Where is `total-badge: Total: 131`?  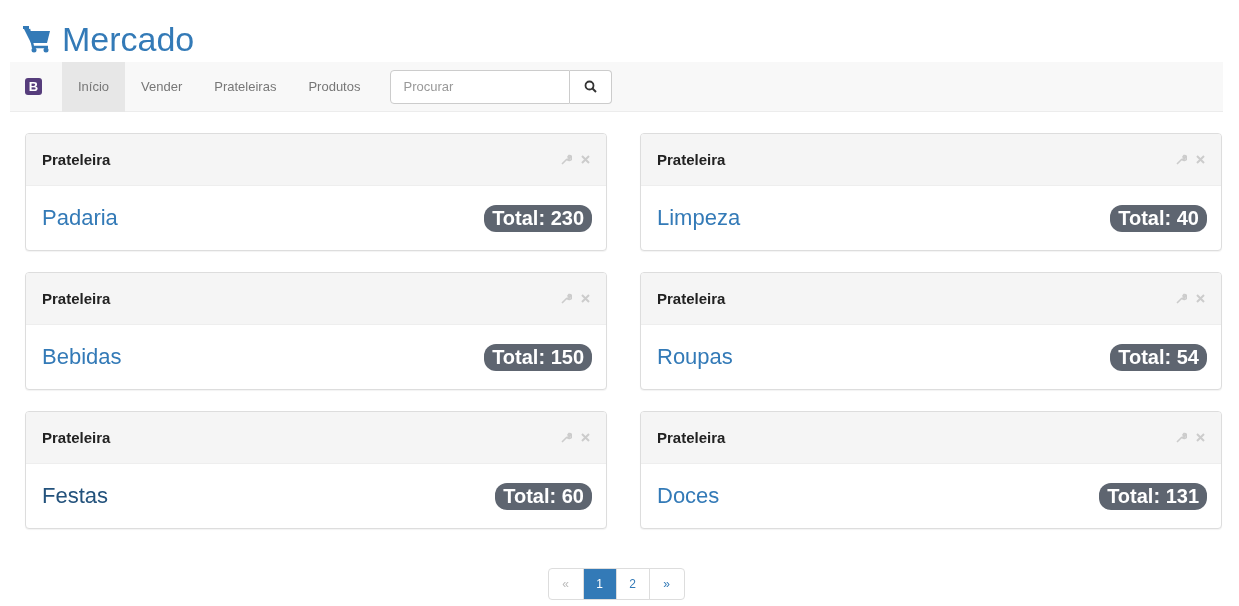 total-badge: Total: 131 is located at coordinates (1153, 496).